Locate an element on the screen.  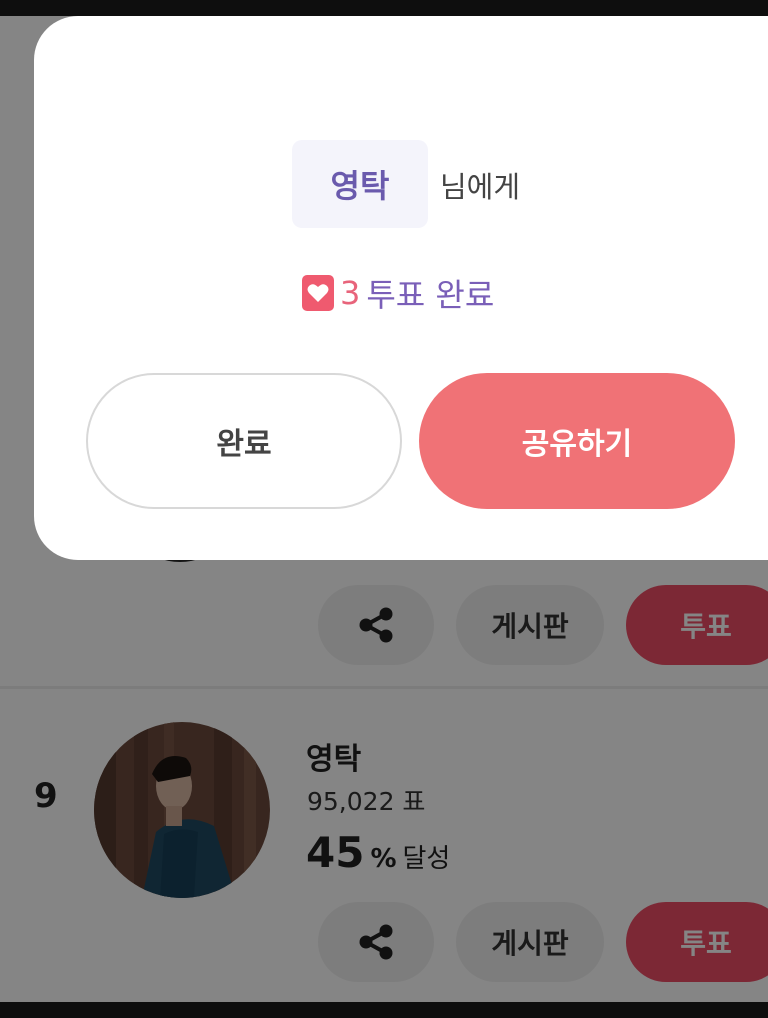
recipient-suffix: 님에게 is located at coordinates (480, 187).